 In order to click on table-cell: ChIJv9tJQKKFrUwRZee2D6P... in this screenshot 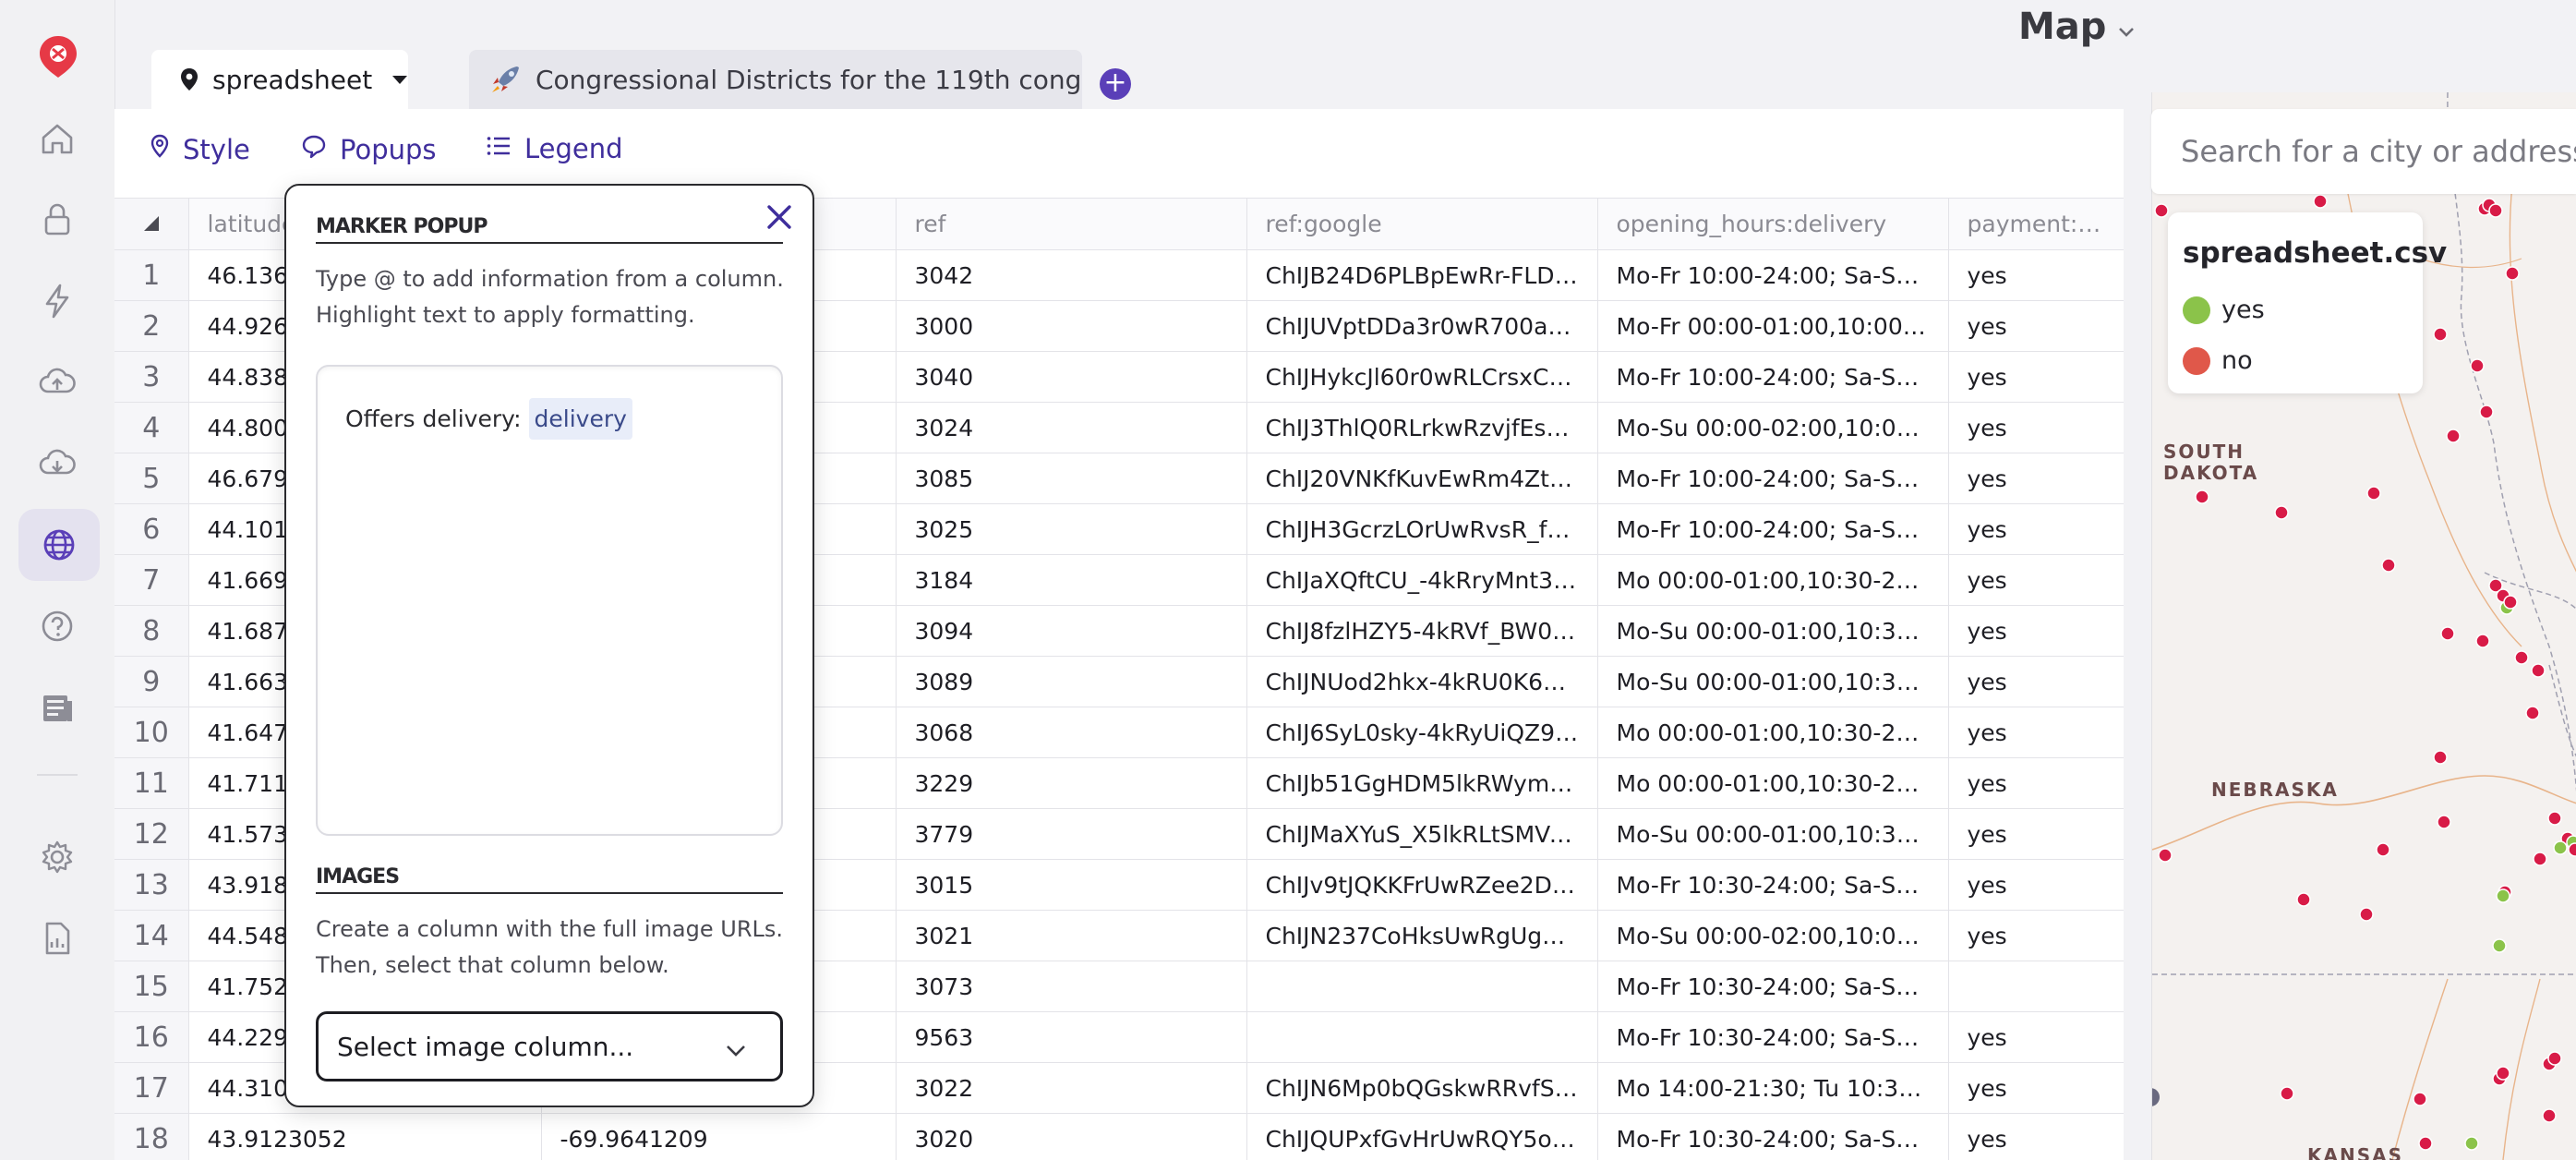, I will do `click(1422, 885)`.